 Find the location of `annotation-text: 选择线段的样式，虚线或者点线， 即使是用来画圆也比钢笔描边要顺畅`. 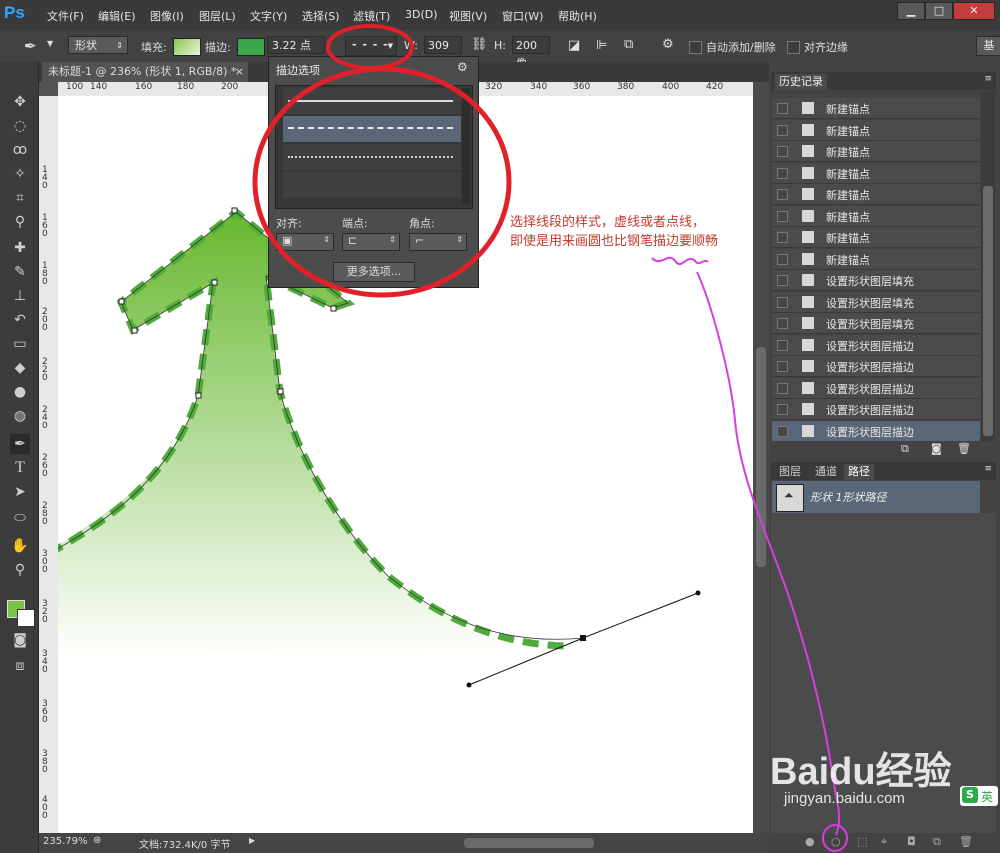

annotation-text: 选择线段的样式，虚线或者点线， 即使是用来画圆也比钢笔描边要顺畅 is located at coordinates (640, 232).